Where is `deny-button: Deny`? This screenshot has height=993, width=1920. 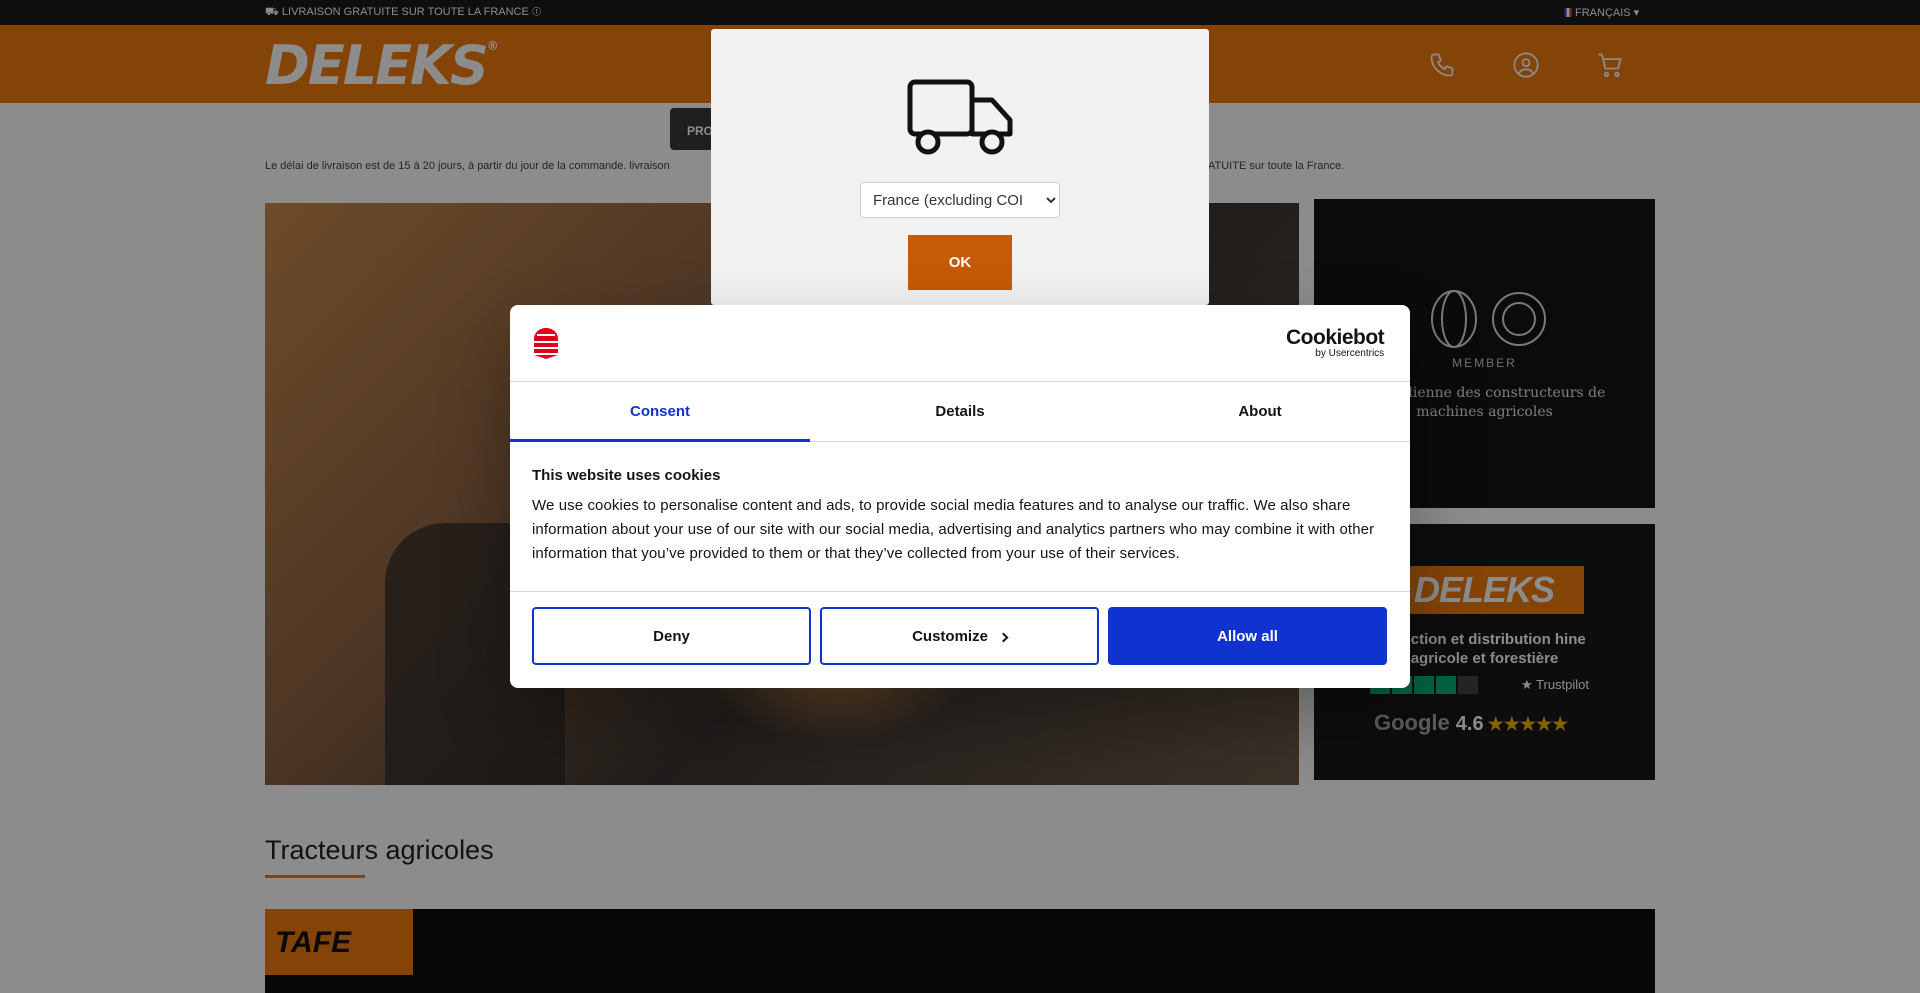
deny-button: Deny is located at coordinates (671, 636).